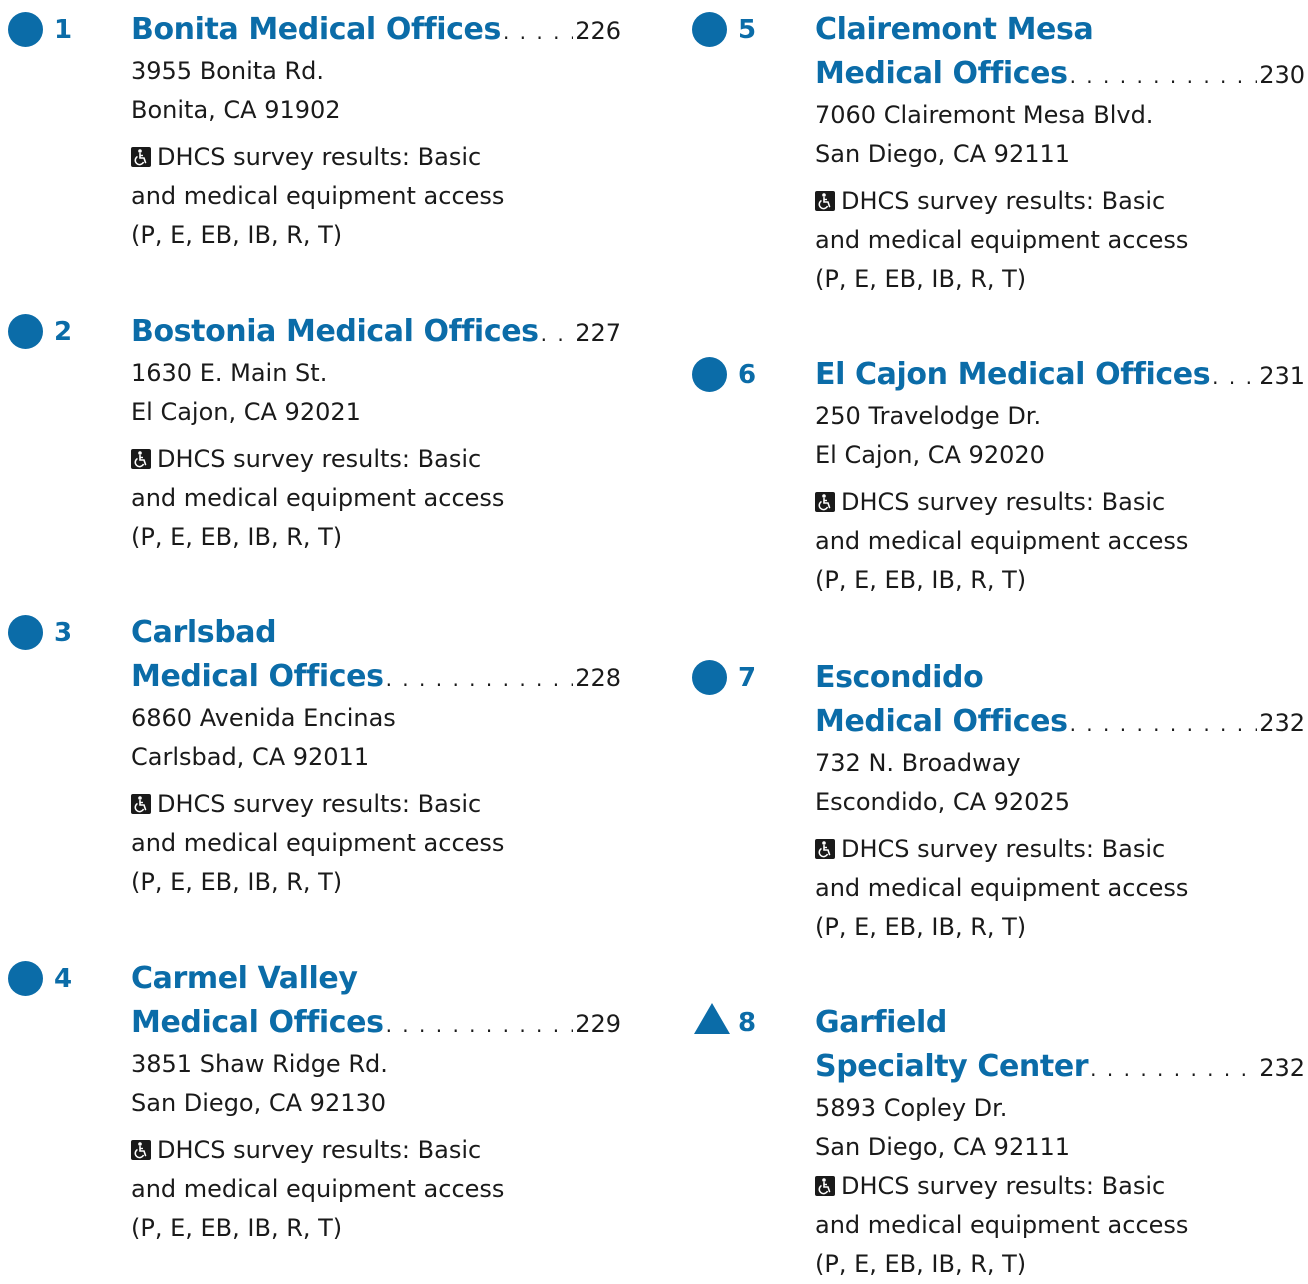 The height and width of the screenshot is (1284, 1308). What do you see at coordinates (316, 30) in the screenshot?
I see `facility-name: Bonita Medical Offices` at bounding box center [316, 30].